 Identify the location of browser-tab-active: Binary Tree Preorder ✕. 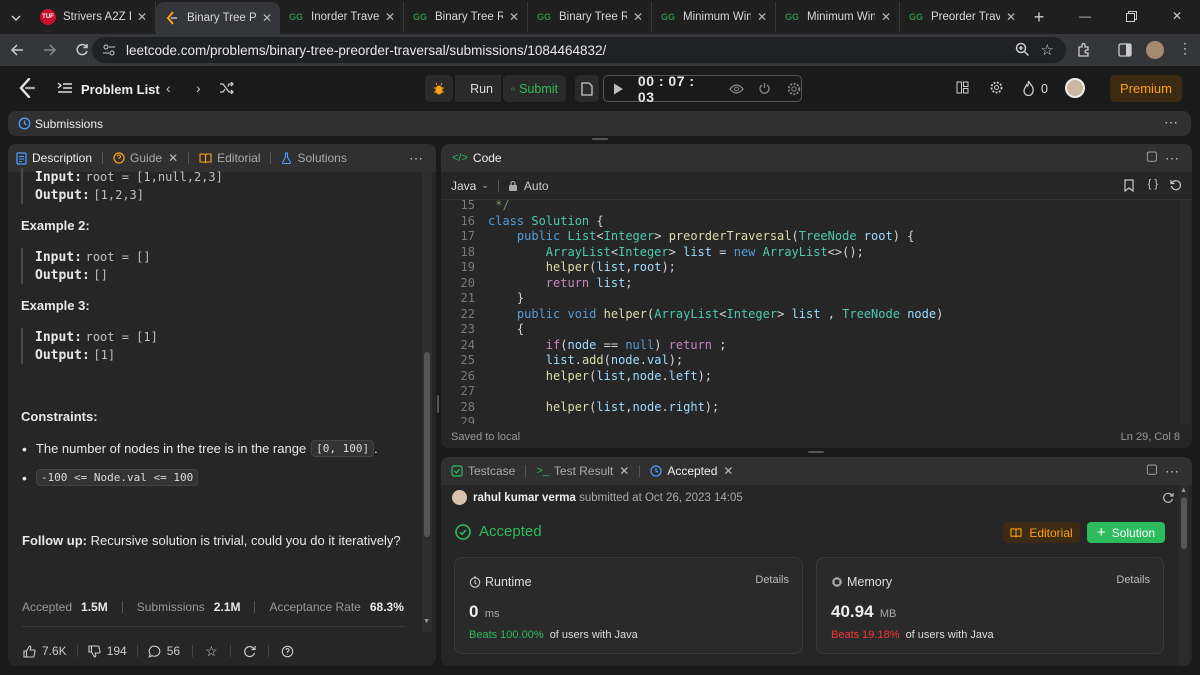
(218, 18).